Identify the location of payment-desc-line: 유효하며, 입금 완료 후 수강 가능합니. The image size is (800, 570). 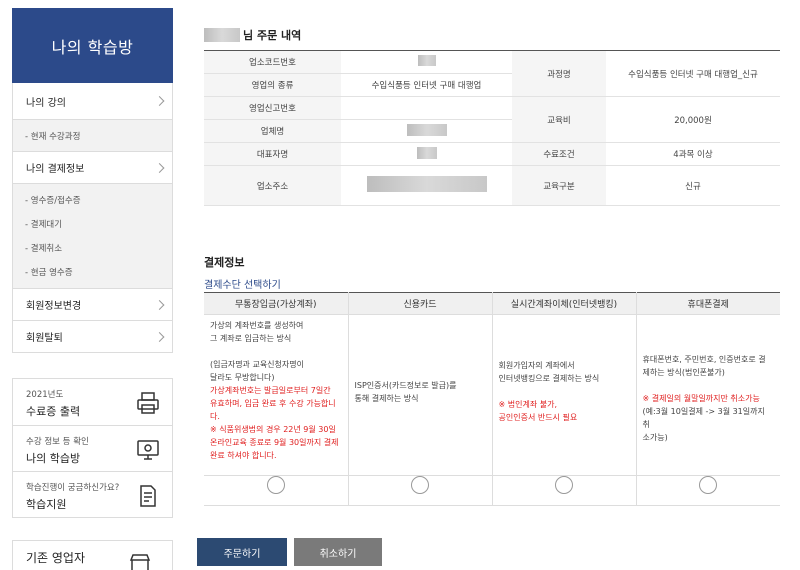
(273, 403).